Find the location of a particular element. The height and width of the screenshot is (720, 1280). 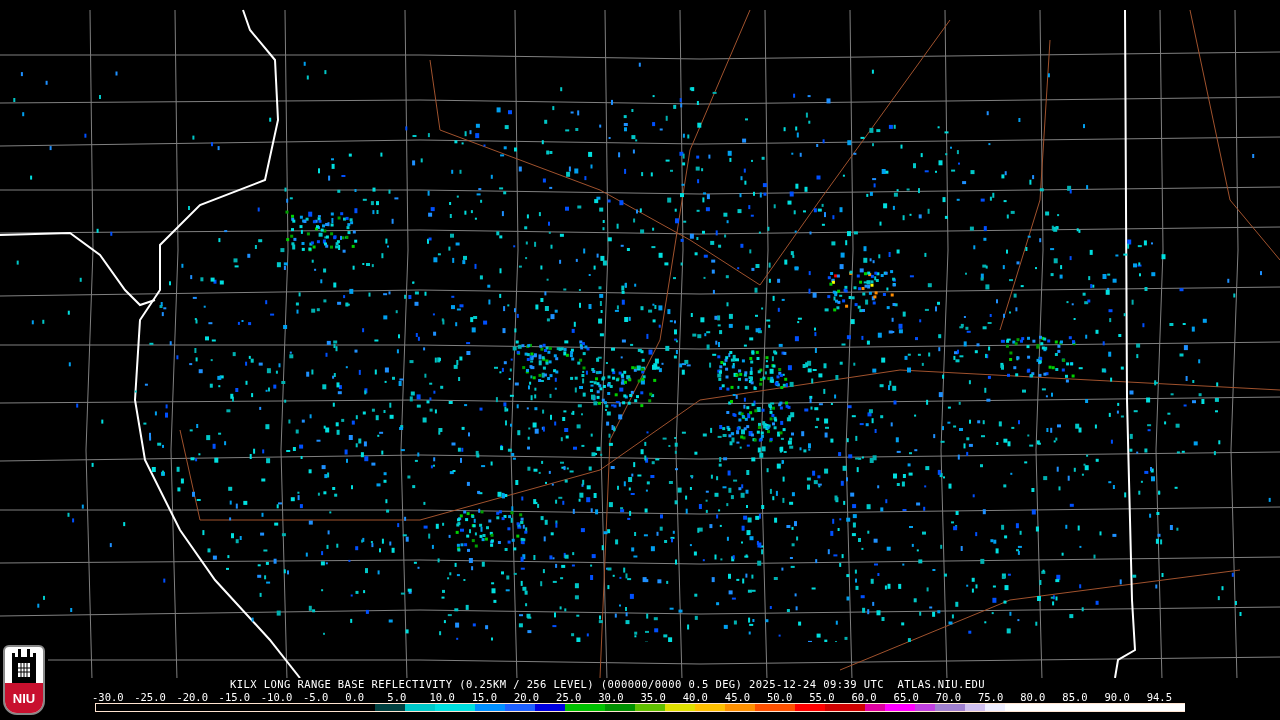

scale-label: 40.0 is located at coordinates (695, 697).